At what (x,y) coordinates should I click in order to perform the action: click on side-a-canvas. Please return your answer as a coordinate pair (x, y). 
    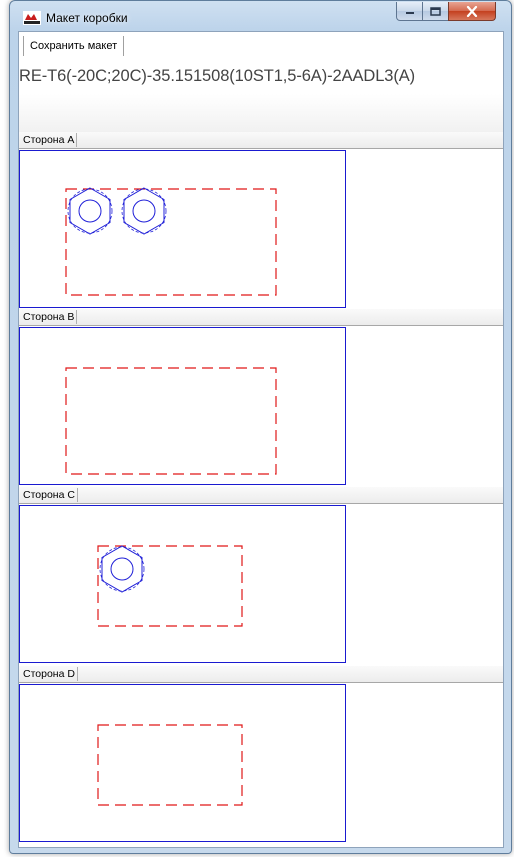
    Looking at the image, I should click on (182, 229).